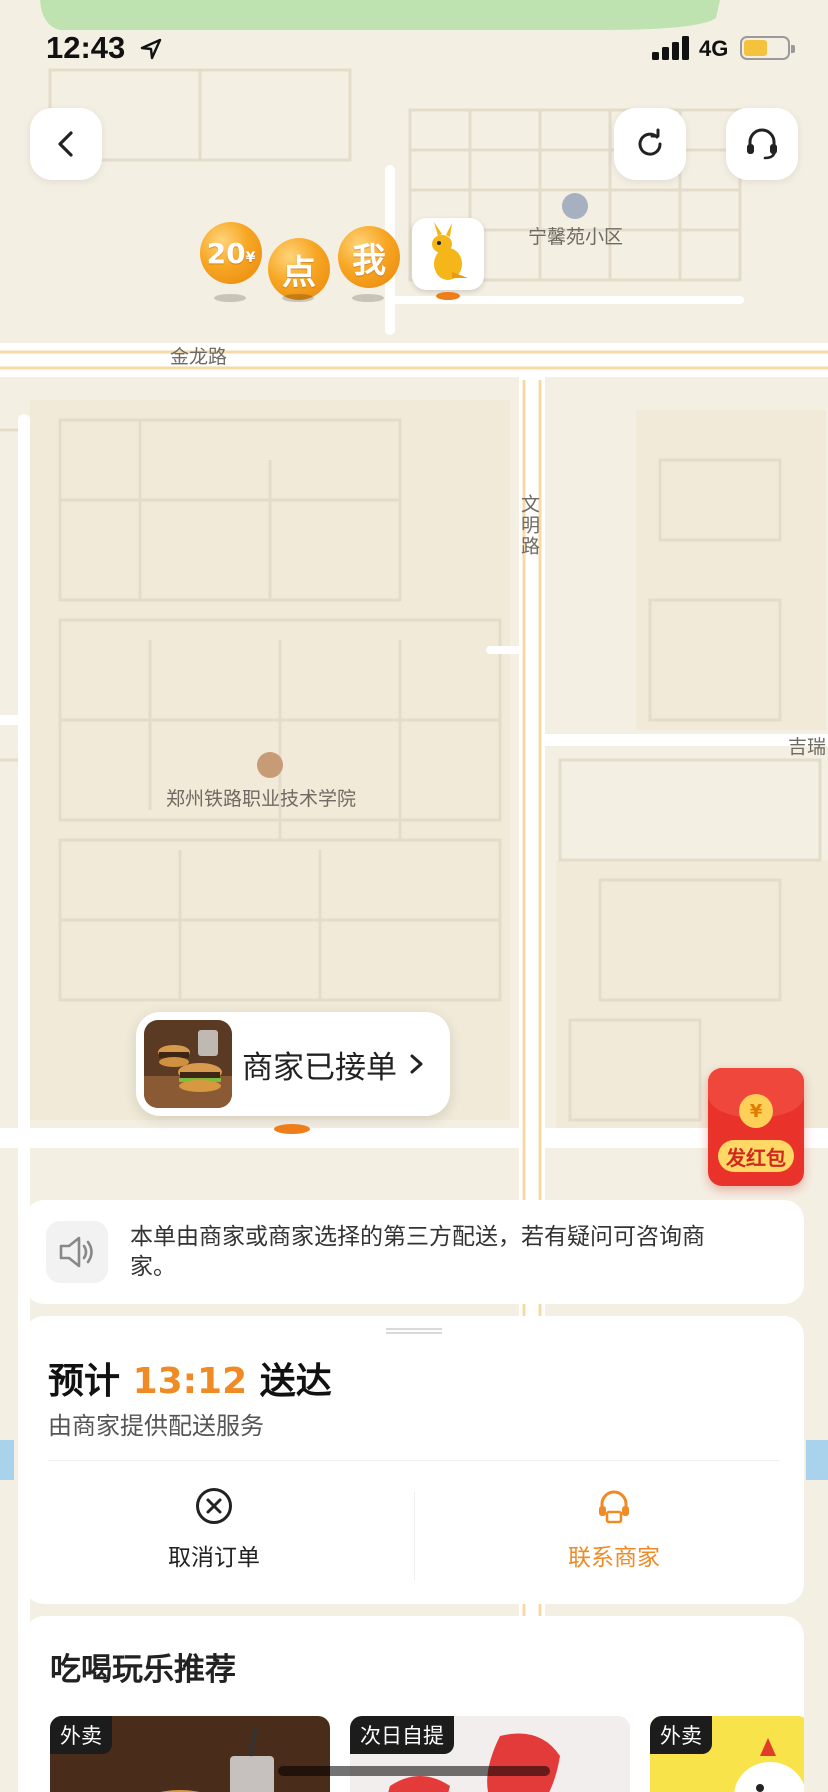  What do you see at coordinates (529, 525) in the screenshot?
I see `map-label-wenming-road: 文明路` at bounding box center [529, 525].